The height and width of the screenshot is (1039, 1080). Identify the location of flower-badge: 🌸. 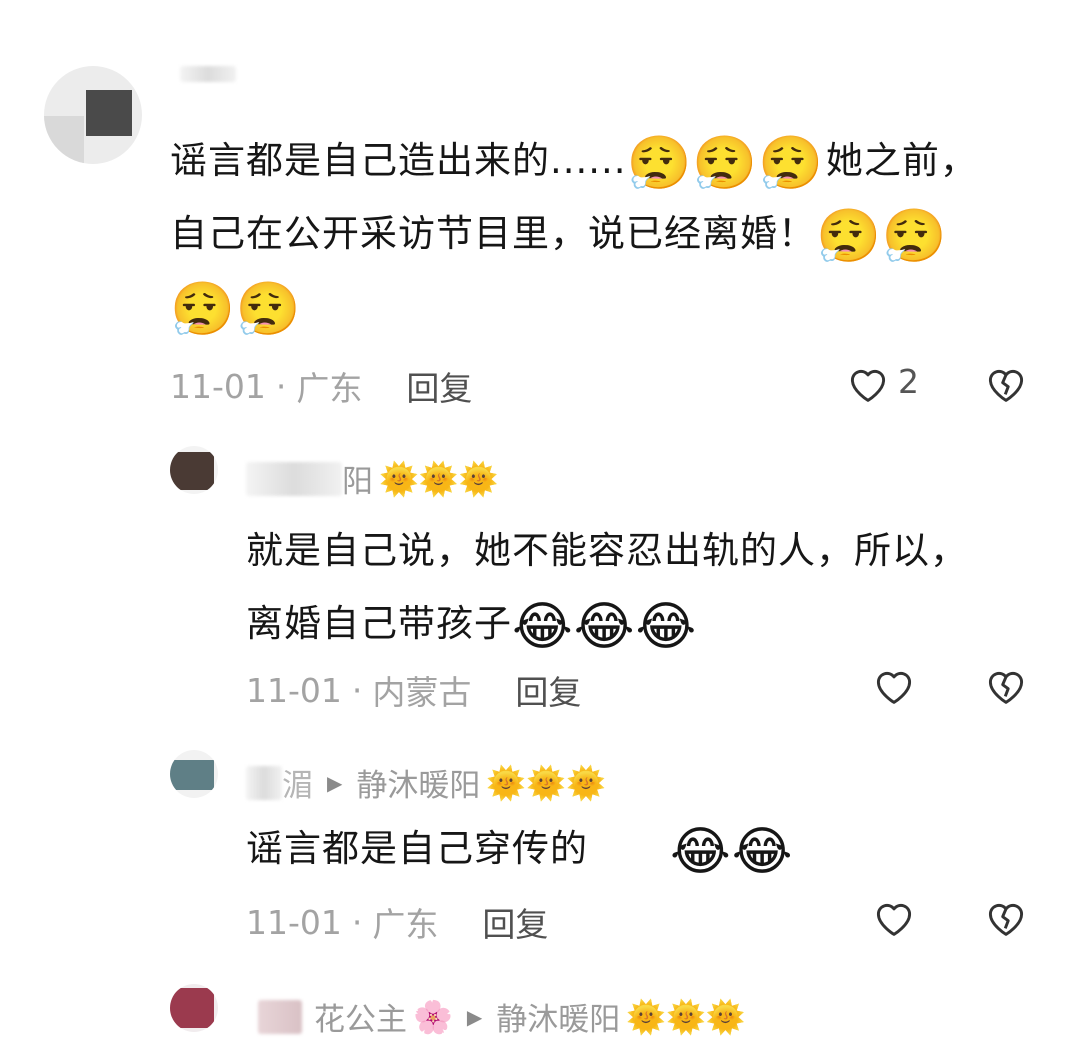
(433, 1016).